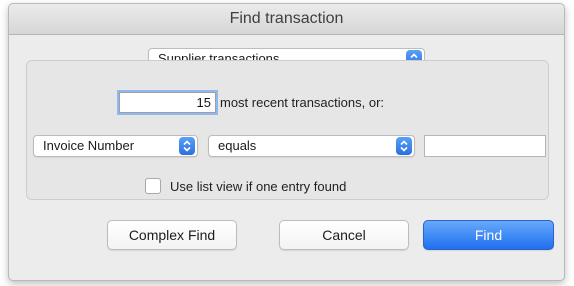 This screenshot has width=574, height=286. What do you see at coordinates (89, 145) in the screenshot?
I see `field-popup-label: Invoice Number` at bounding box center [89, 145].